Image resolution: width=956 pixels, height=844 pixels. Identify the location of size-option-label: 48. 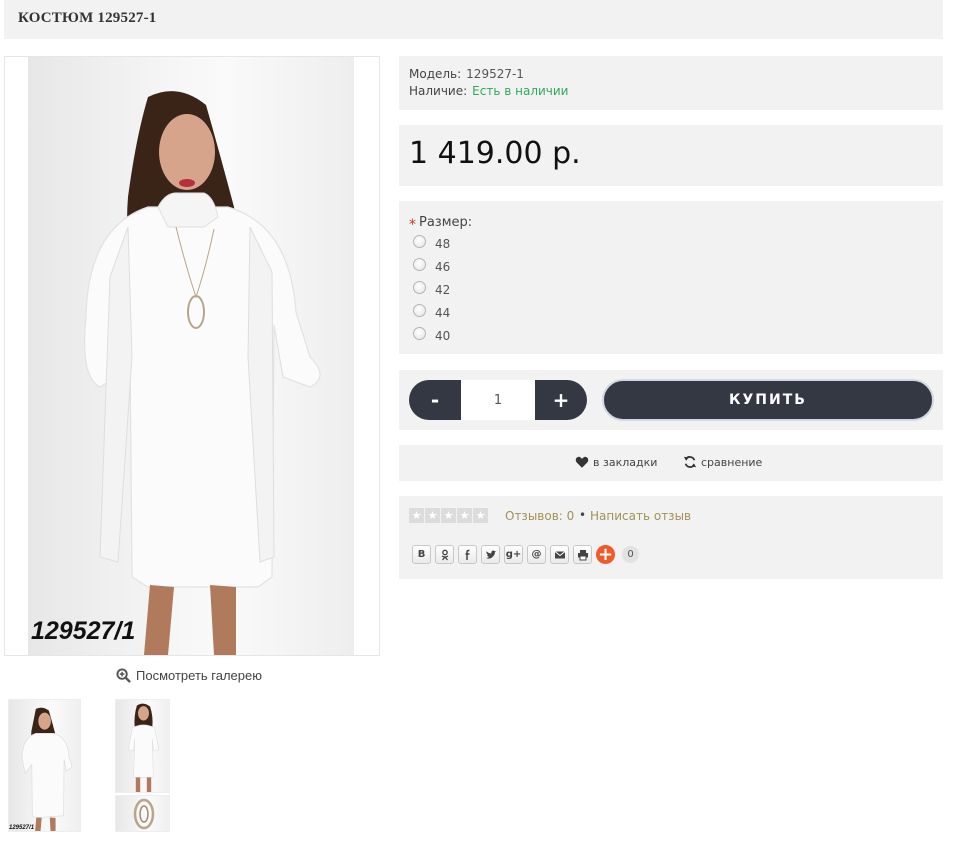
(443, 244).